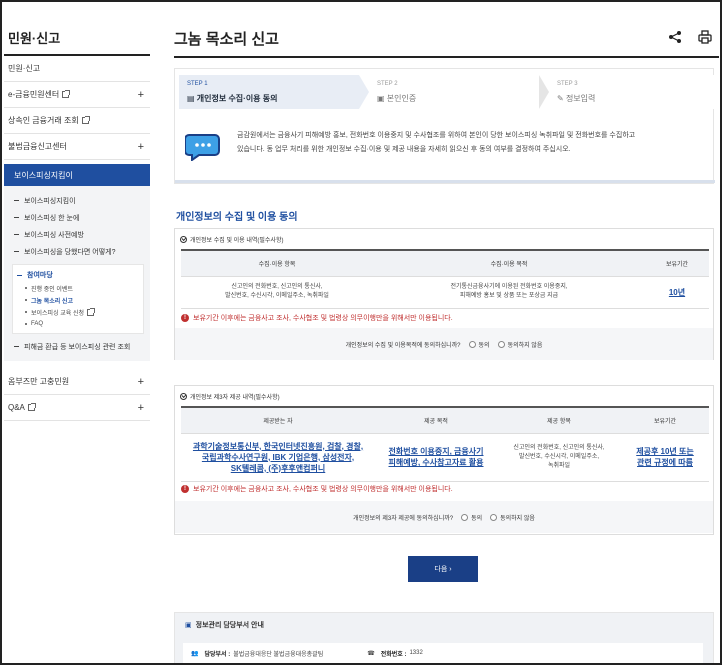  I want to click on sidebar-sub-item: 보이스피싱을 당했다면 어떻게?, so click(77, 251).